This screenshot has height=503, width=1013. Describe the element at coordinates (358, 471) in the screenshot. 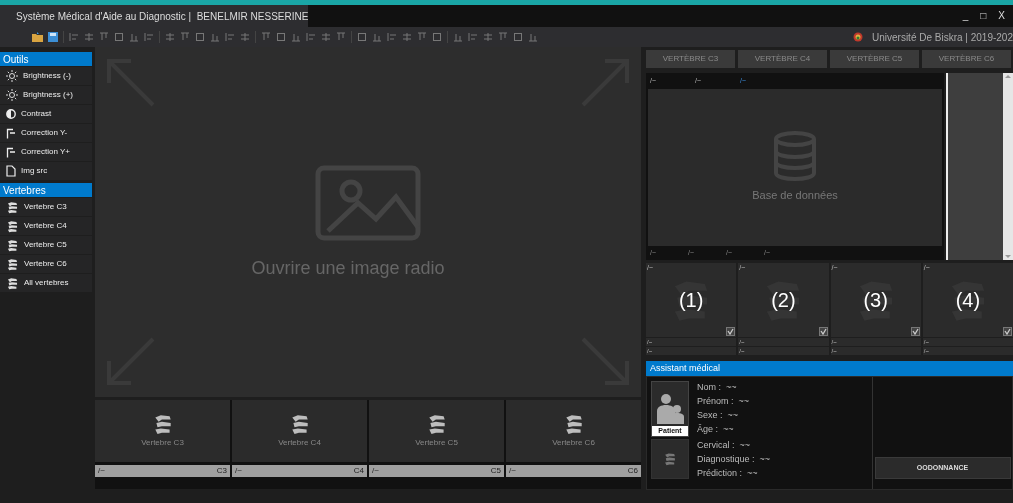

I see `code-label: C4` at that location.